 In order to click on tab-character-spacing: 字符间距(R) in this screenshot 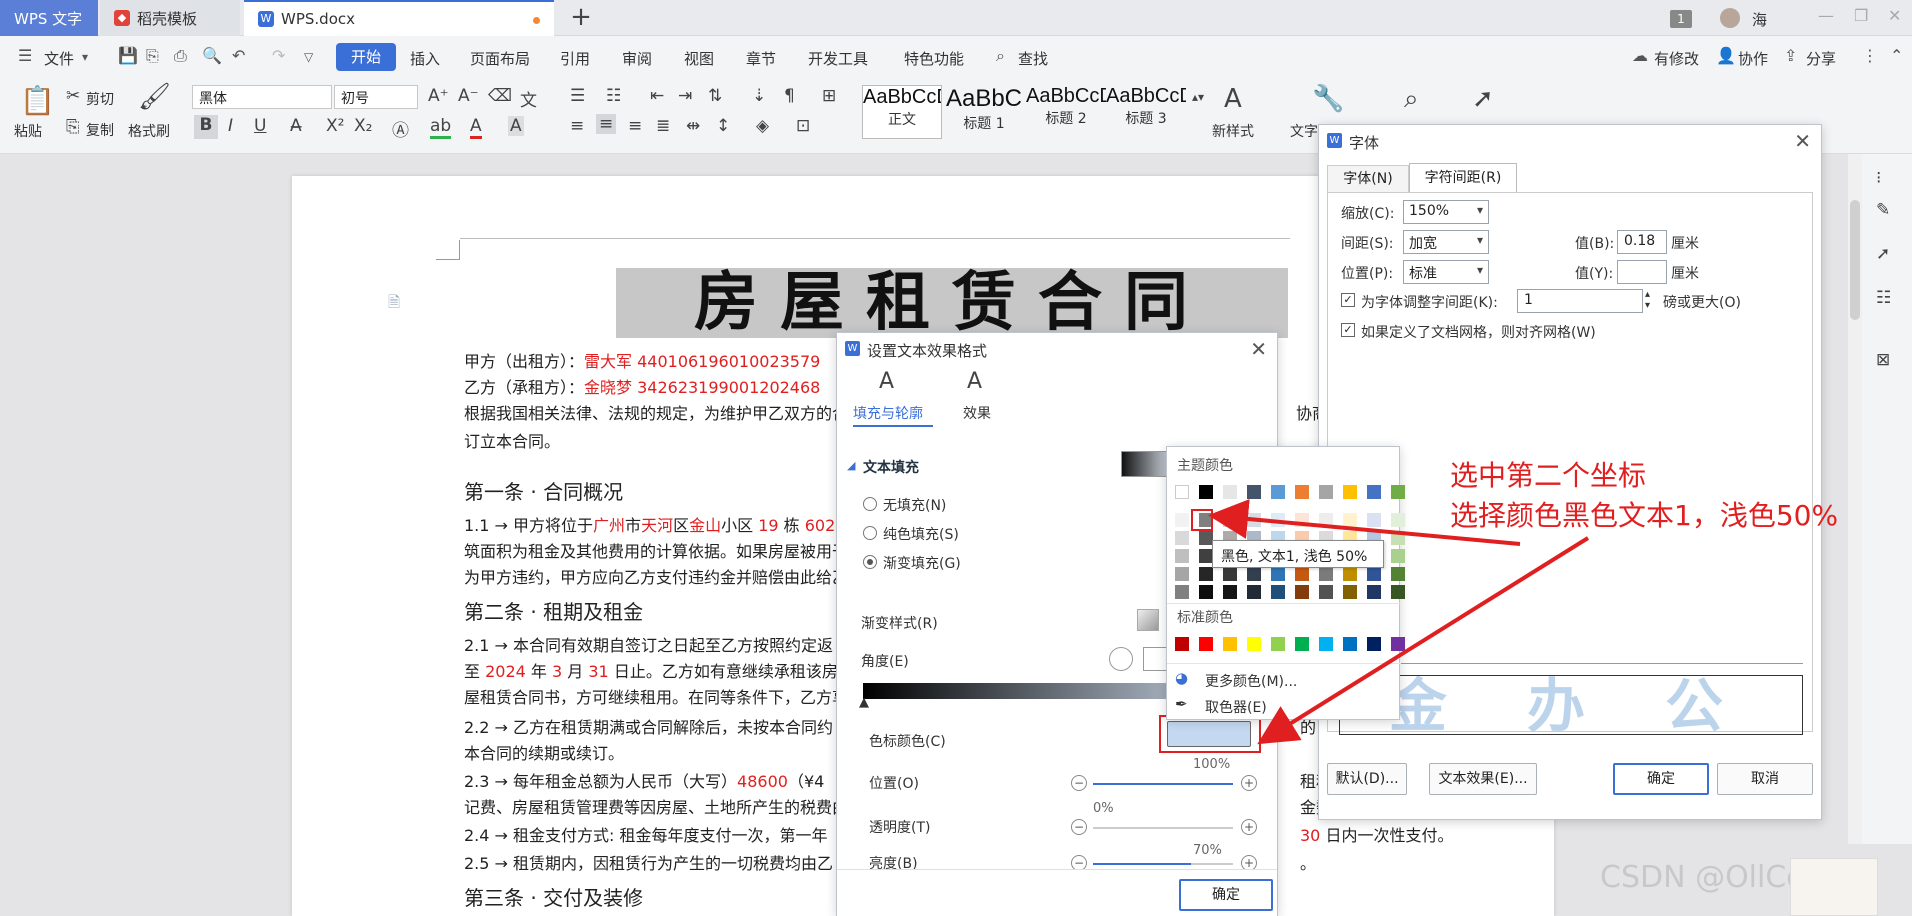, I will do `click(1463, 178)`.